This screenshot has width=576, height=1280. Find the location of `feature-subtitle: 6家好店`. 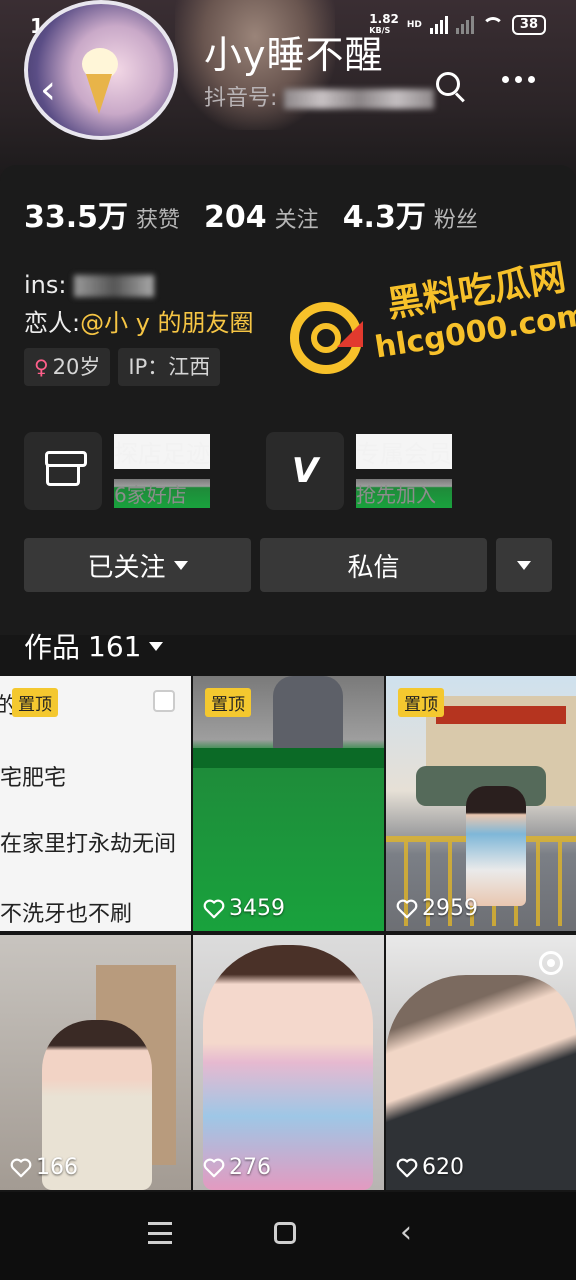

feature-subtitle: 6家好店 is located at coordinates (162, 493).